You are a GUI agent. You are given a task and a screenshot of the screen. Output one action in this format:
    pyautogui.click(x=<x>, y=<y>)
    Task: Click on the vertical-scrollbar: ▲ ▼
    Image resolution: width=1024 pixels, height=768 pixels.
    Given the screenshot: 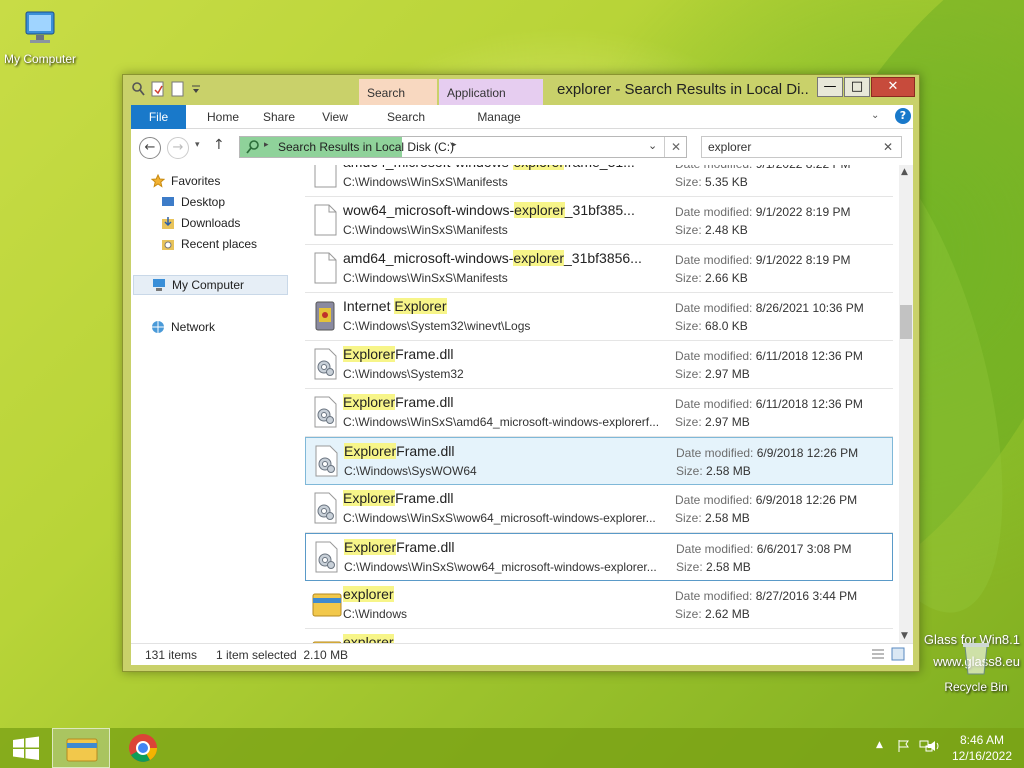 What is the action you would take?
    pyautogui.click(x=906, y=404)
    